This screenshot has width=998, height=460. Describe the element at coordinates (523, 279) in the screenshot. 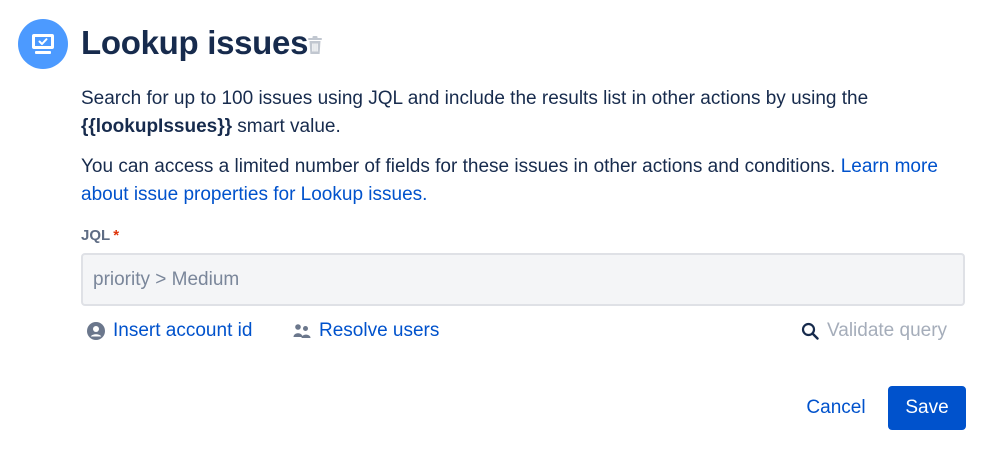

I see `jql-input` at that location.